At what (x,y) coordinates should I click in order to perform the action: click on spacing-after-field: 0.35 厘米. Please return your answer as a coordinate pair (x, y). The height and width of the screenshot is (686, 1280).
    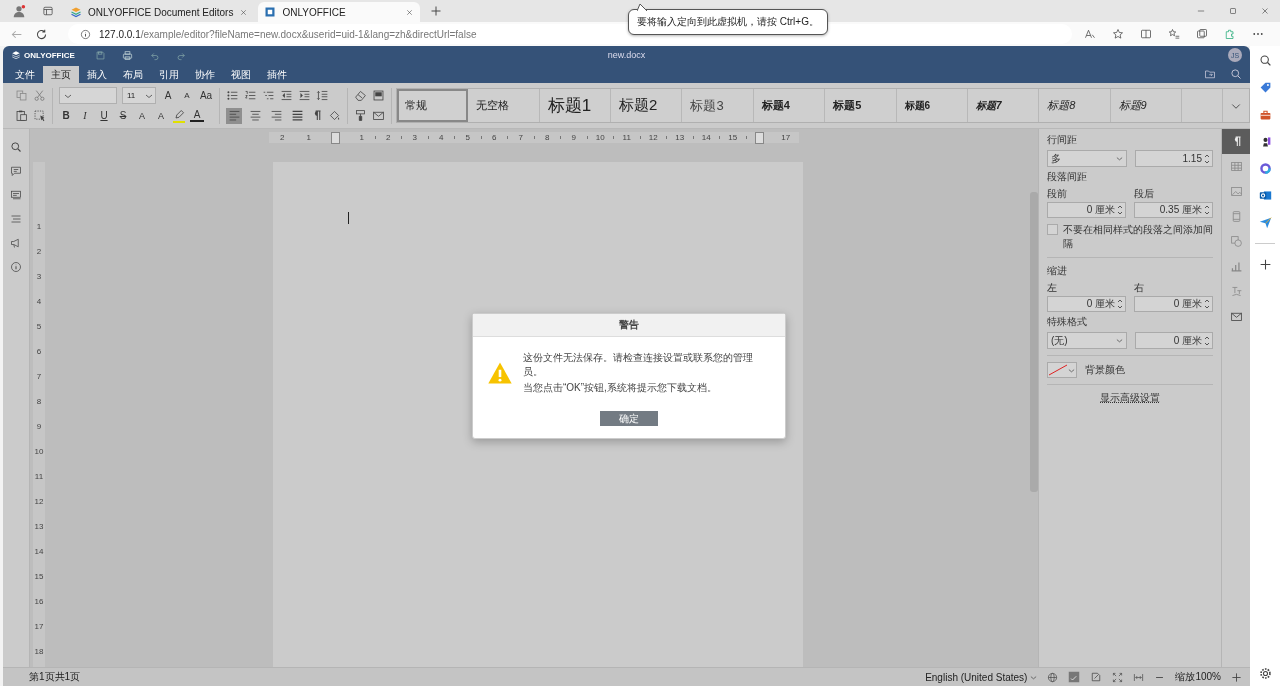
    Looking at the image, I should click on (1173, 210).